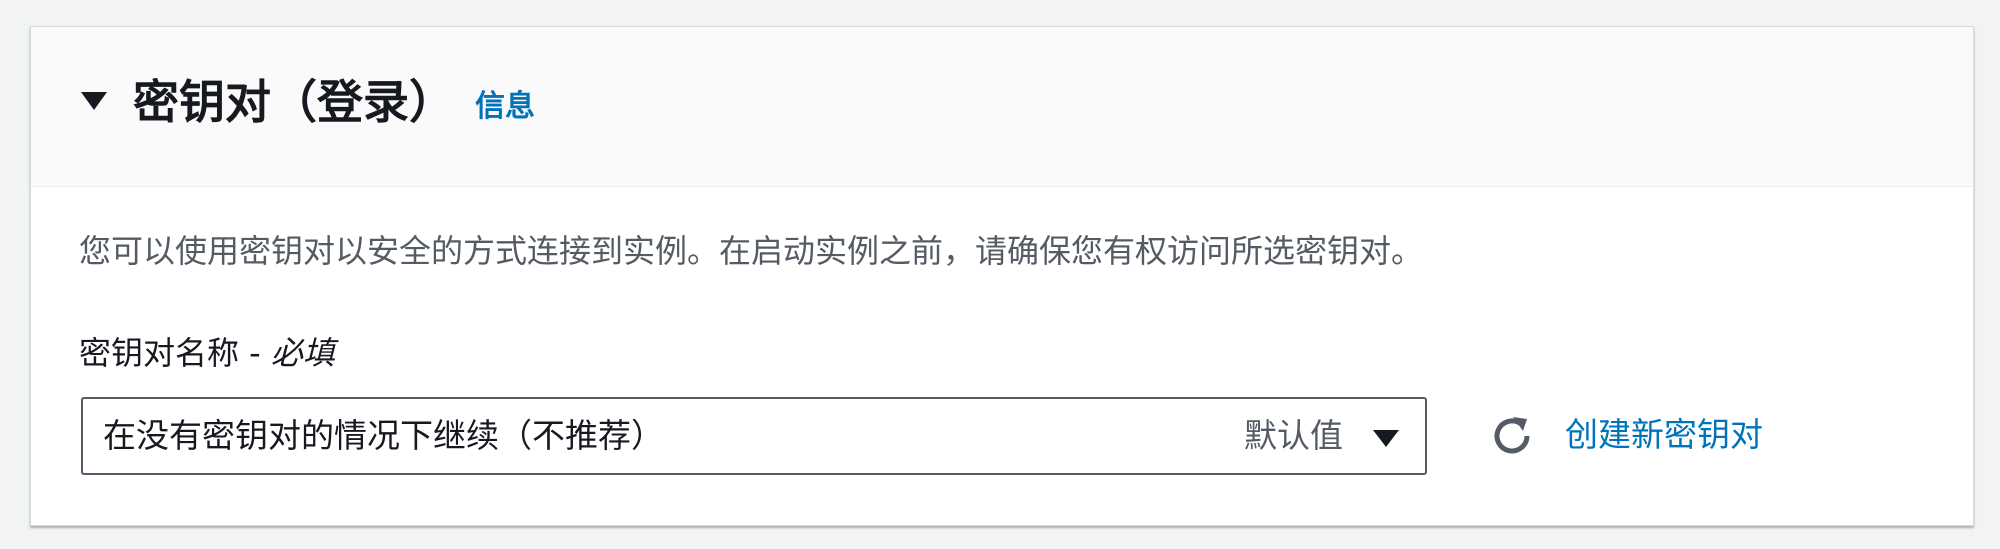 Image resolution: width=2000 pixels, height=549 pixels. Describe the element at coordinates (754, 436) in the screenshot. I see `key-pair-select: 在没有密钥对的情况下继续（不推荐） 默认值` at that location.